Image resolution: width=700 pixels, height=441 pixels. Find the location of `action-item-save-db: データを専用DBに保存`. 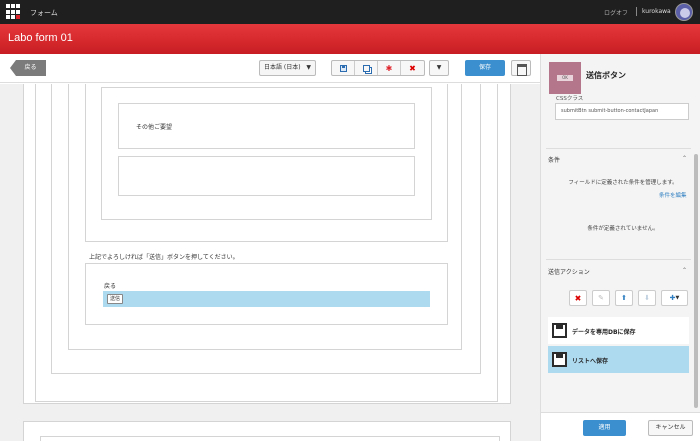

action-item-save-db: データを専用DBに保存 is located at coordinates (618, 330).